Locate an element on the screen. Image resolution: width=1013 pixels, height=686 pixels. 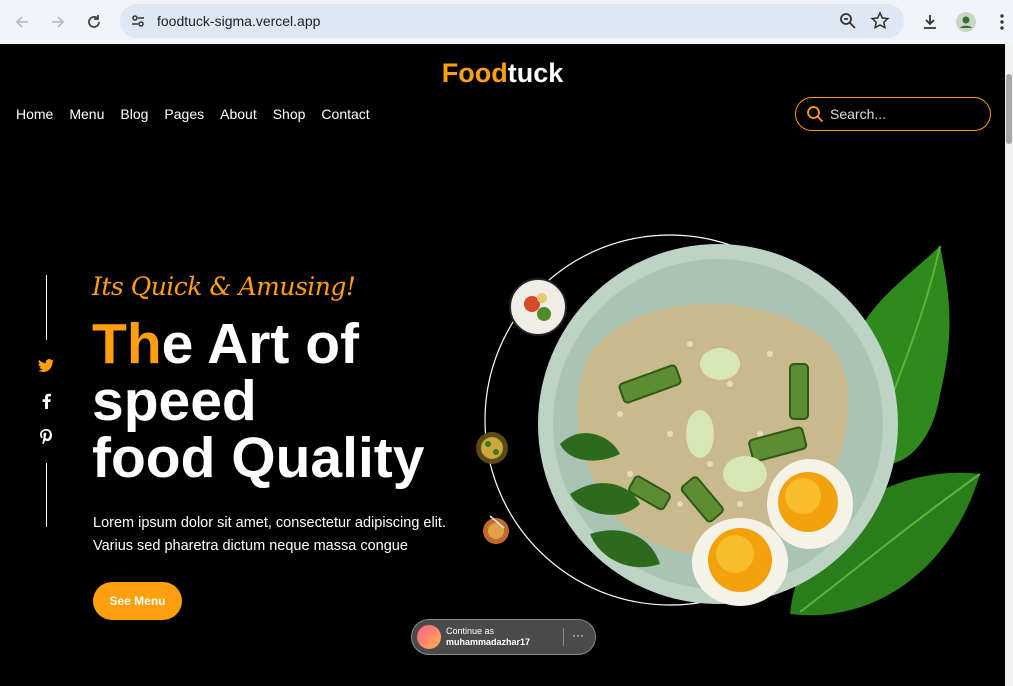
browser-menu-button is located at coordinates (1000, 22).